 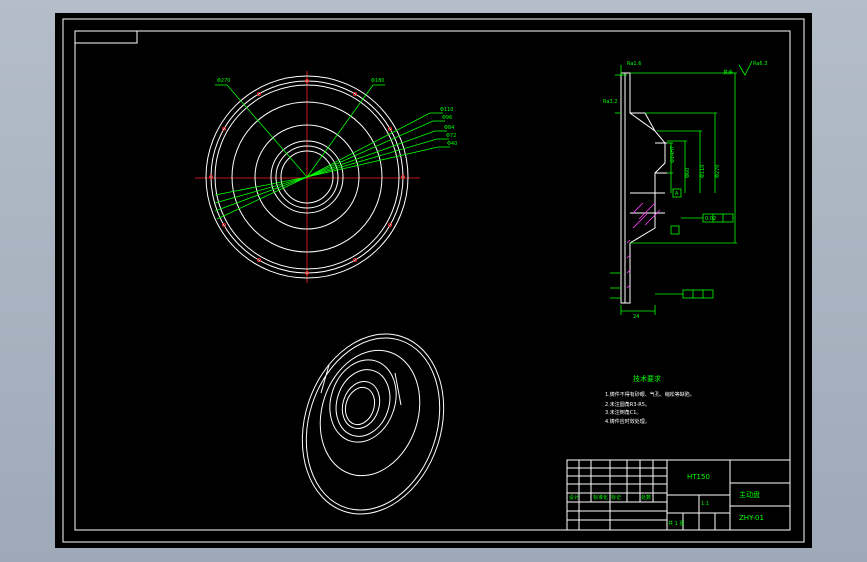 I want to click on side-label-datum: A, so click(x=677, y=194).